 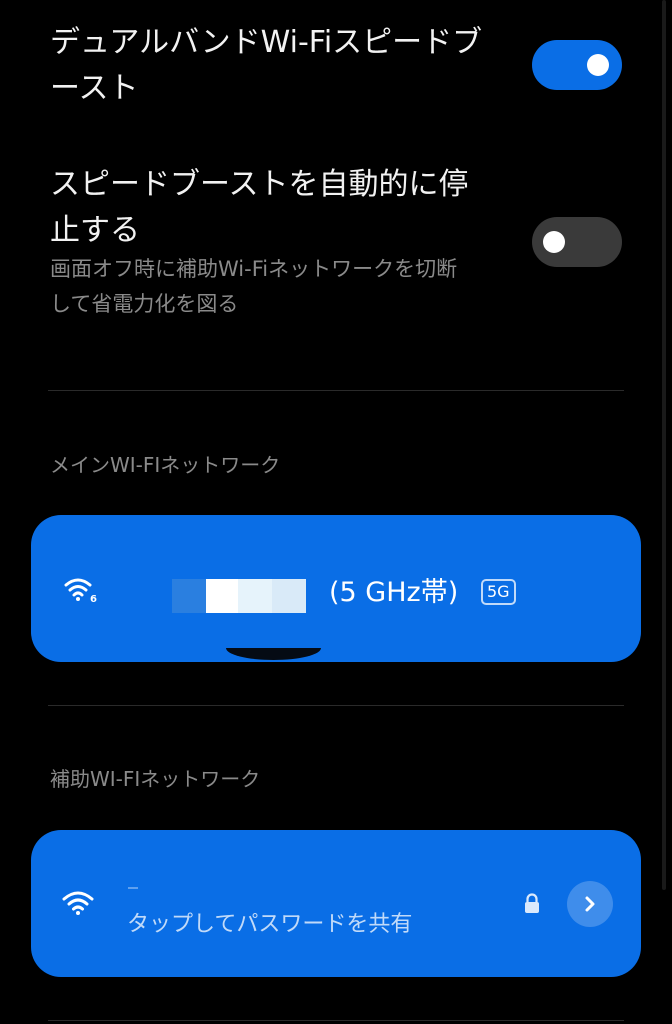 I want to click on chevron-right-button, so click(x=590, y=904).